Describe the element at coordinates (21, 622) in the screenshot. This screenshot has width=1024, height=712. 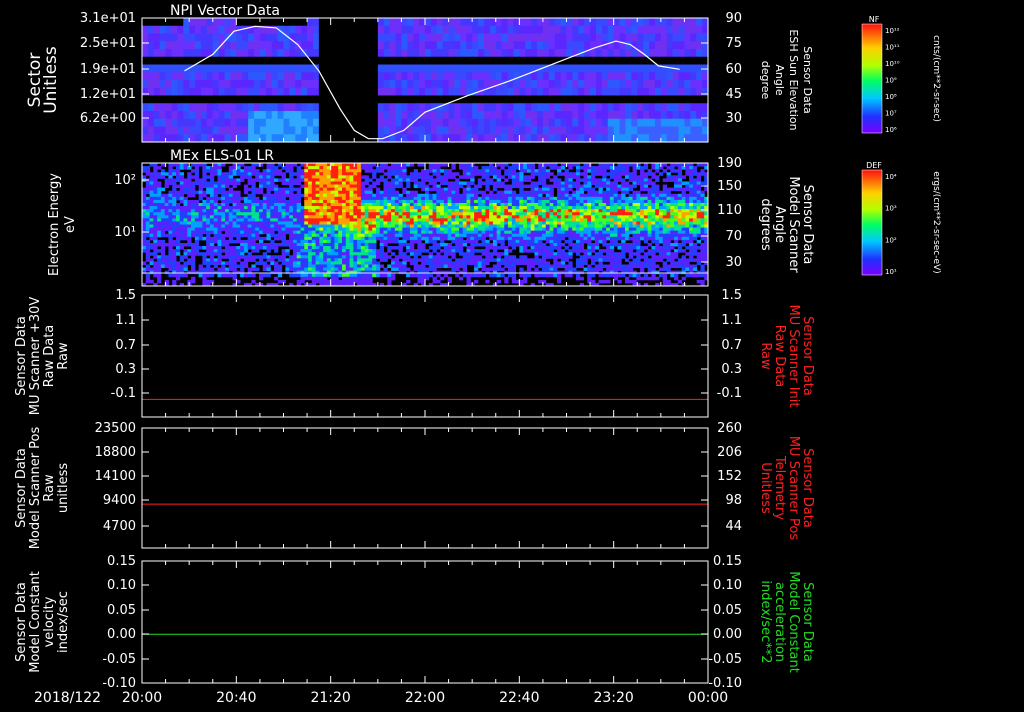
I see `panel5-ylabel-line: Sensor Data` at that location.